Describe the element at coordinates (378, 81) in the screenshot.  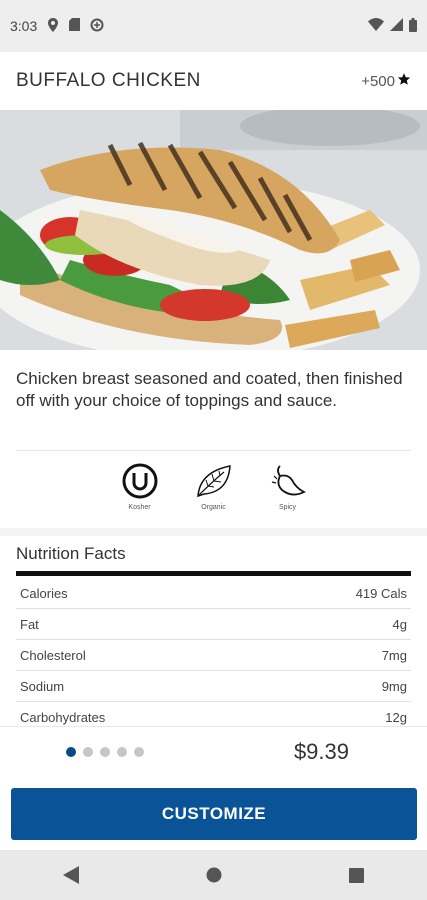
I see `points-value: +500` at that location.